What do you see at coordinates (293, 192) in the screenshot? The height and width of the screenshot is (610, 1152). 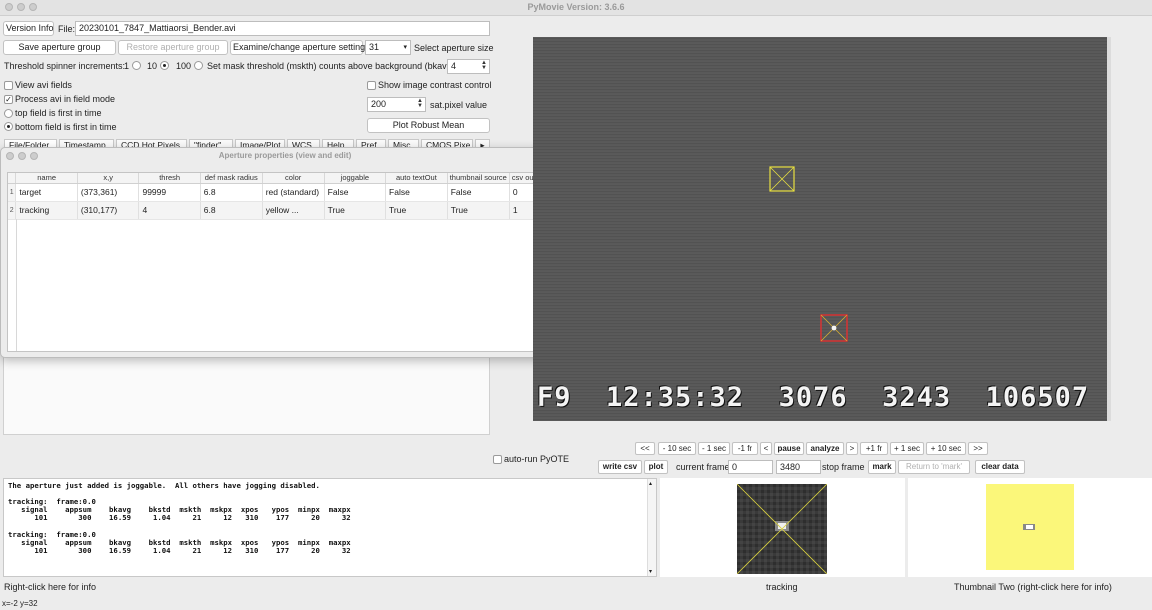 I see `table-cell: red (standard)` at bounding box center [293, 192].